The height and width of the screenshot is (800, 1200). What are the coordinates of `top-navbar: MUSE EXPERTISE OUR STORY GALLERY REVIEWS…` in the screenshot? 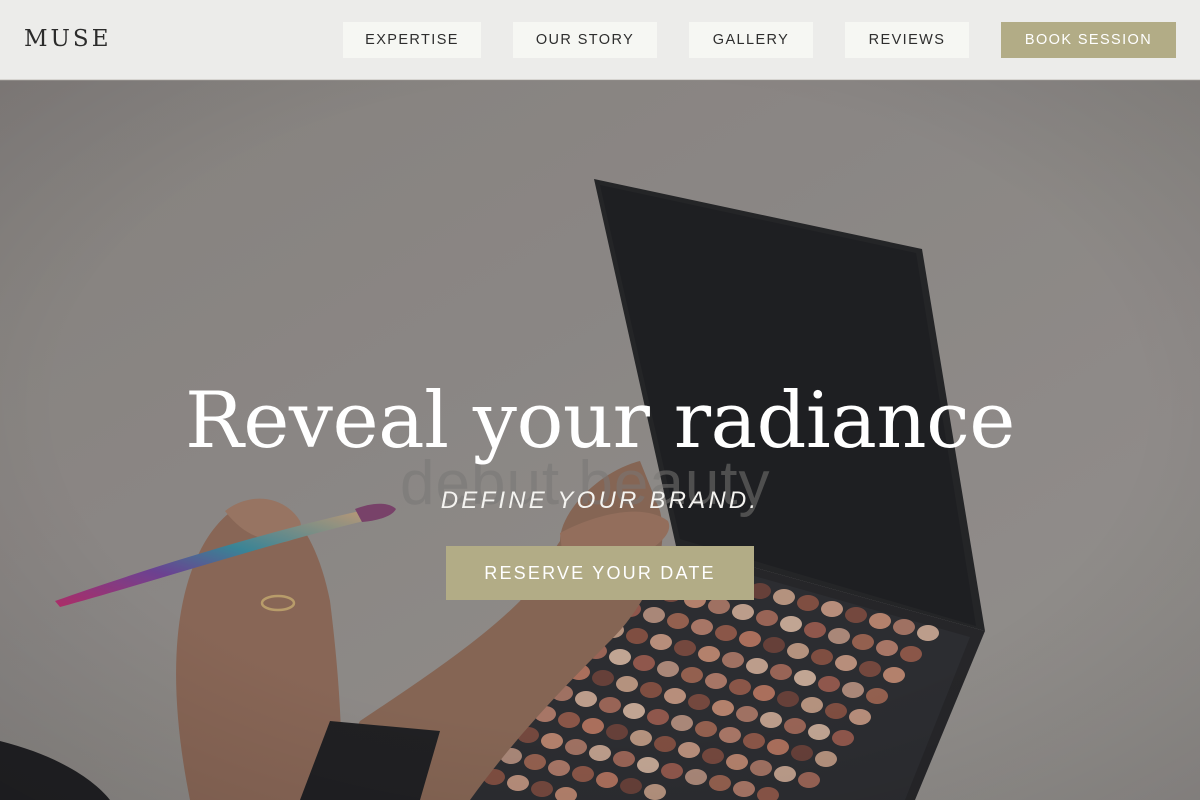 It's located at (600, 40).